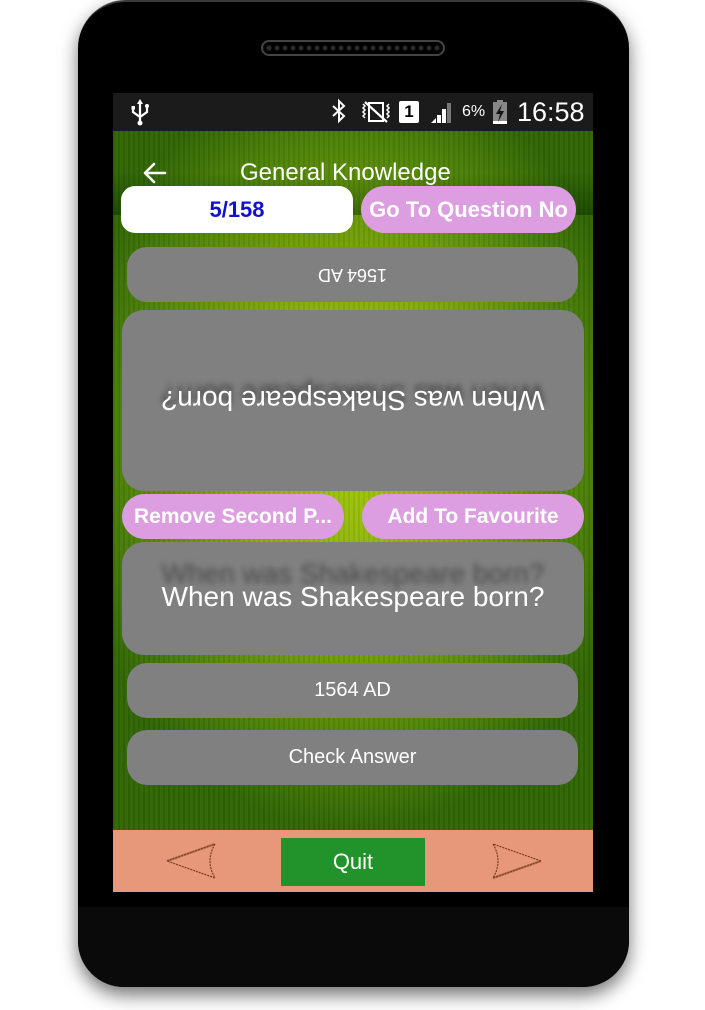  I want to click on question-counter: 5/158, so click(237, 209).